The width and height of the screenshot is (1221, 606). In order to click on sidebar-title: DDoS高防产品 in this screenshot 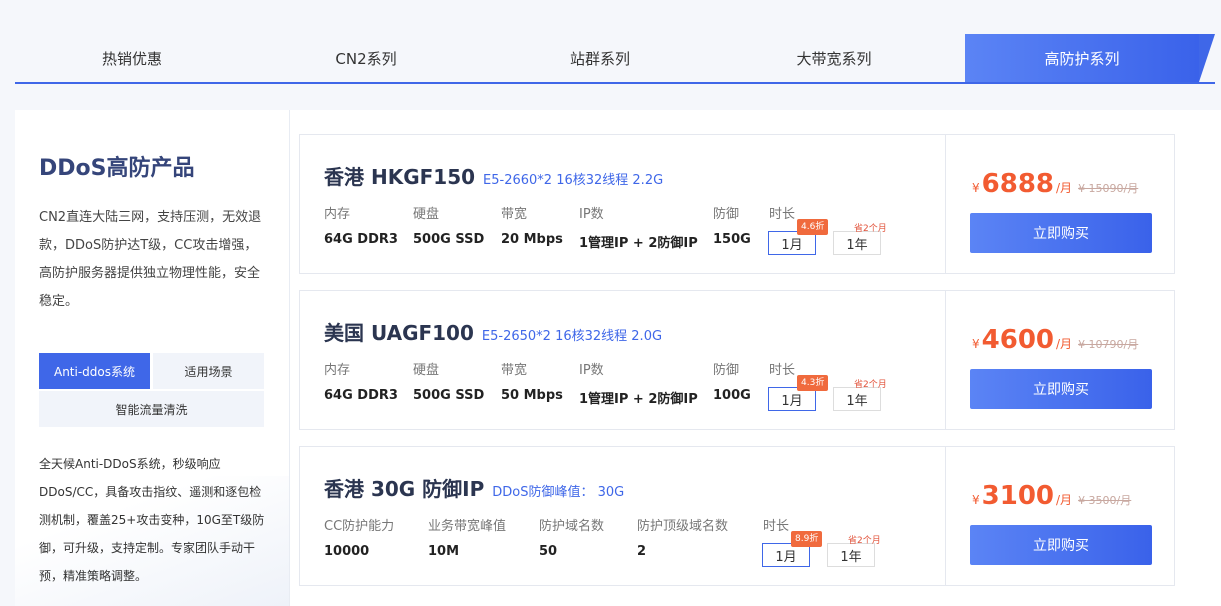, I will do `click(117, 168)`.